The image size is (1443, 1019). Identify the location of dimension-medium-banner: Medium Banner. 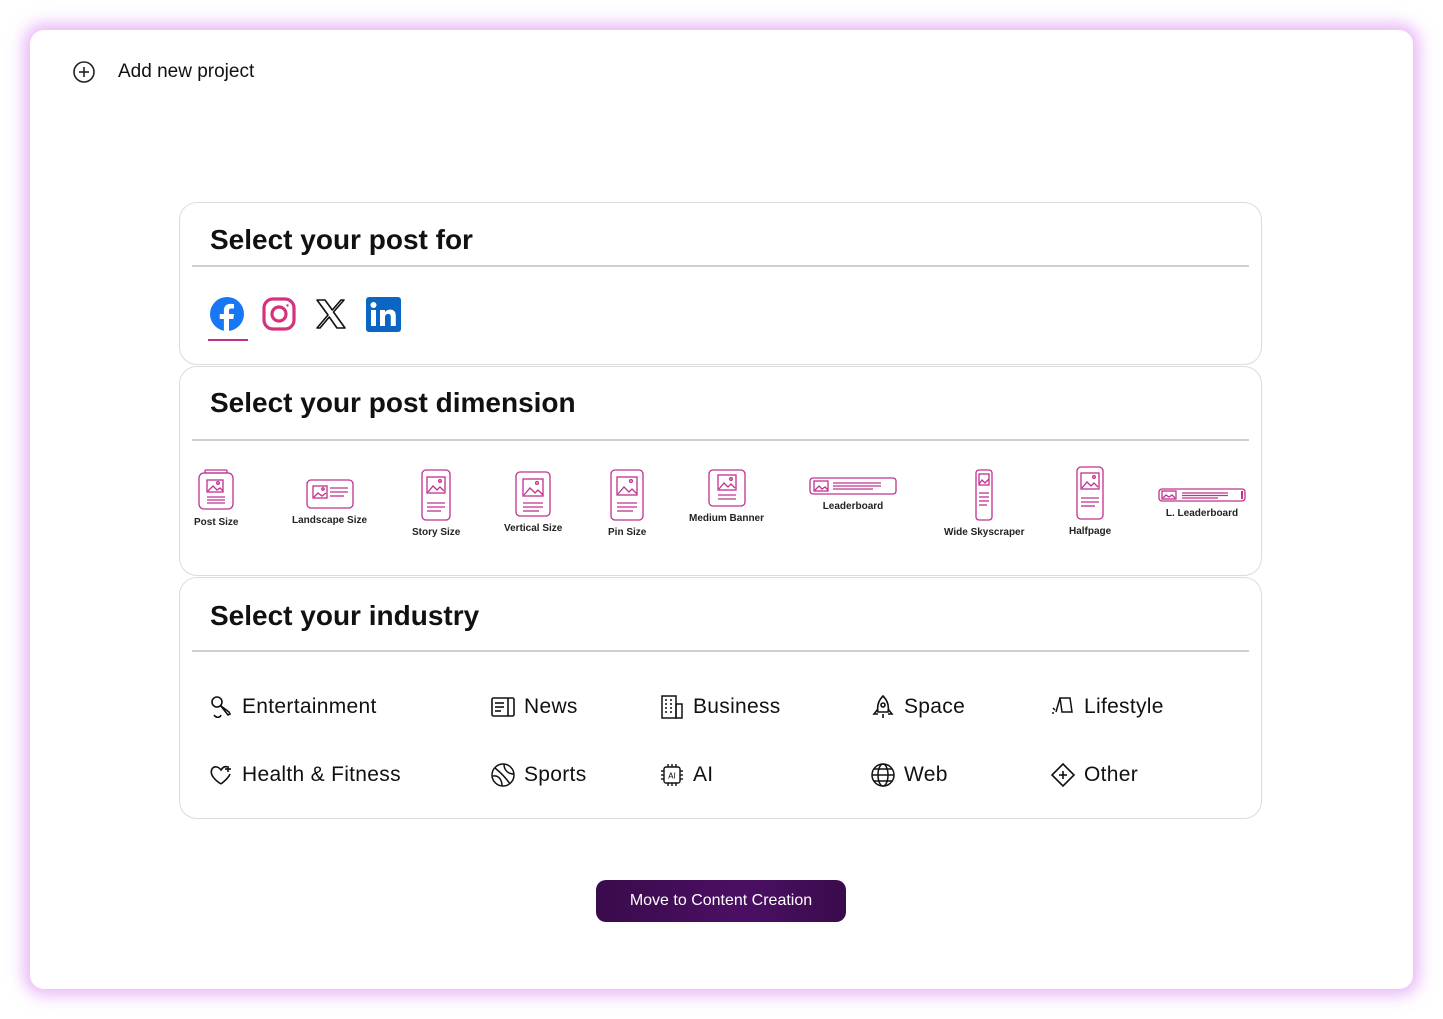
(726, 496).